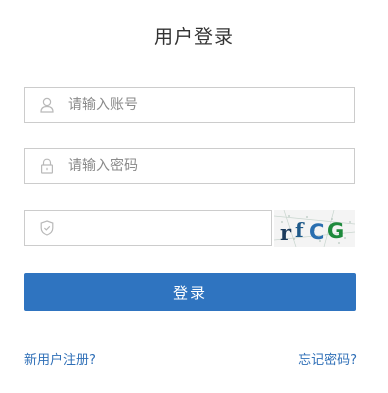 The height and width of the screenshot is (393, 388). I want to click on user-icon, so click(47, 105).